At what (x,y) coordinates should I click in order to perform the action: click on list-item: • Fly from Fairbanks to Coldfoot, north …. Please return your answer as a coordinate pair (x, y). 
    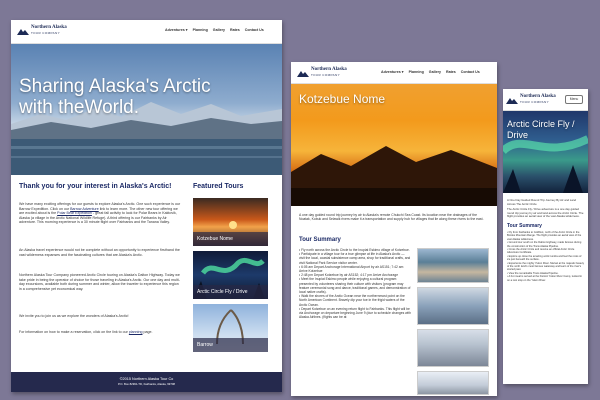
    Looking at the image, I should click on (544, 236).